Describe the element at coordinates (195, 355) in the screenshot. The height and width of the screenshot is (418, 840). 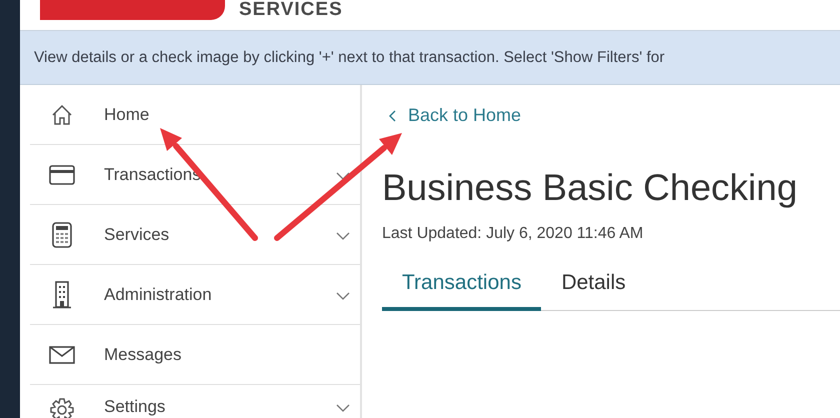
I see `sidebar-item: Messages` at that location.